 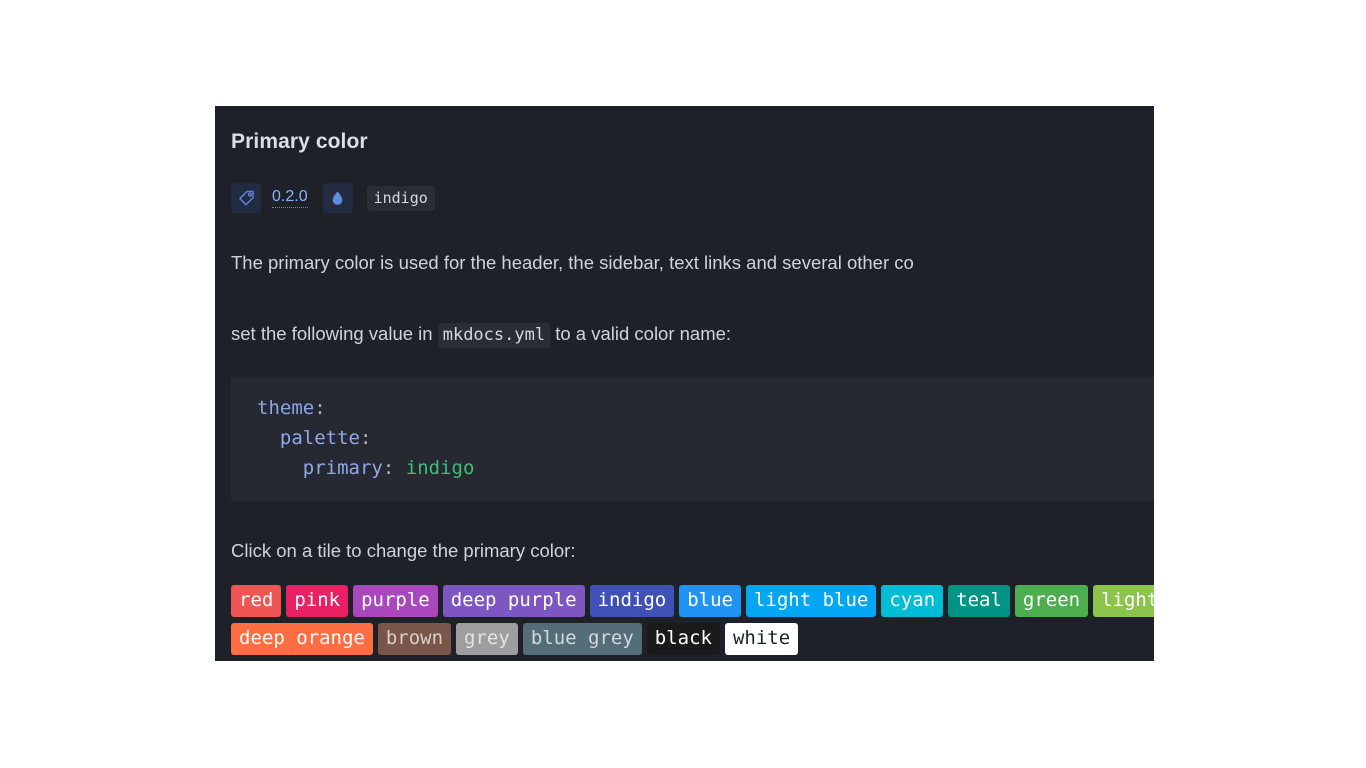 What do you see at coordinates (334, 333) in the screenshot?
I see `paragraph-text-before: set the following value in` at bounding box center [334, 333].